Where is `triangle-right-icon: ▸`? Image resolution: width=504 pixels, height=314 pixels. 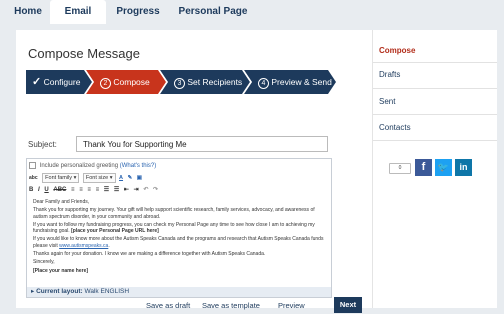 triangle-right-icon: ▸ is located at coordinates (33, 291).